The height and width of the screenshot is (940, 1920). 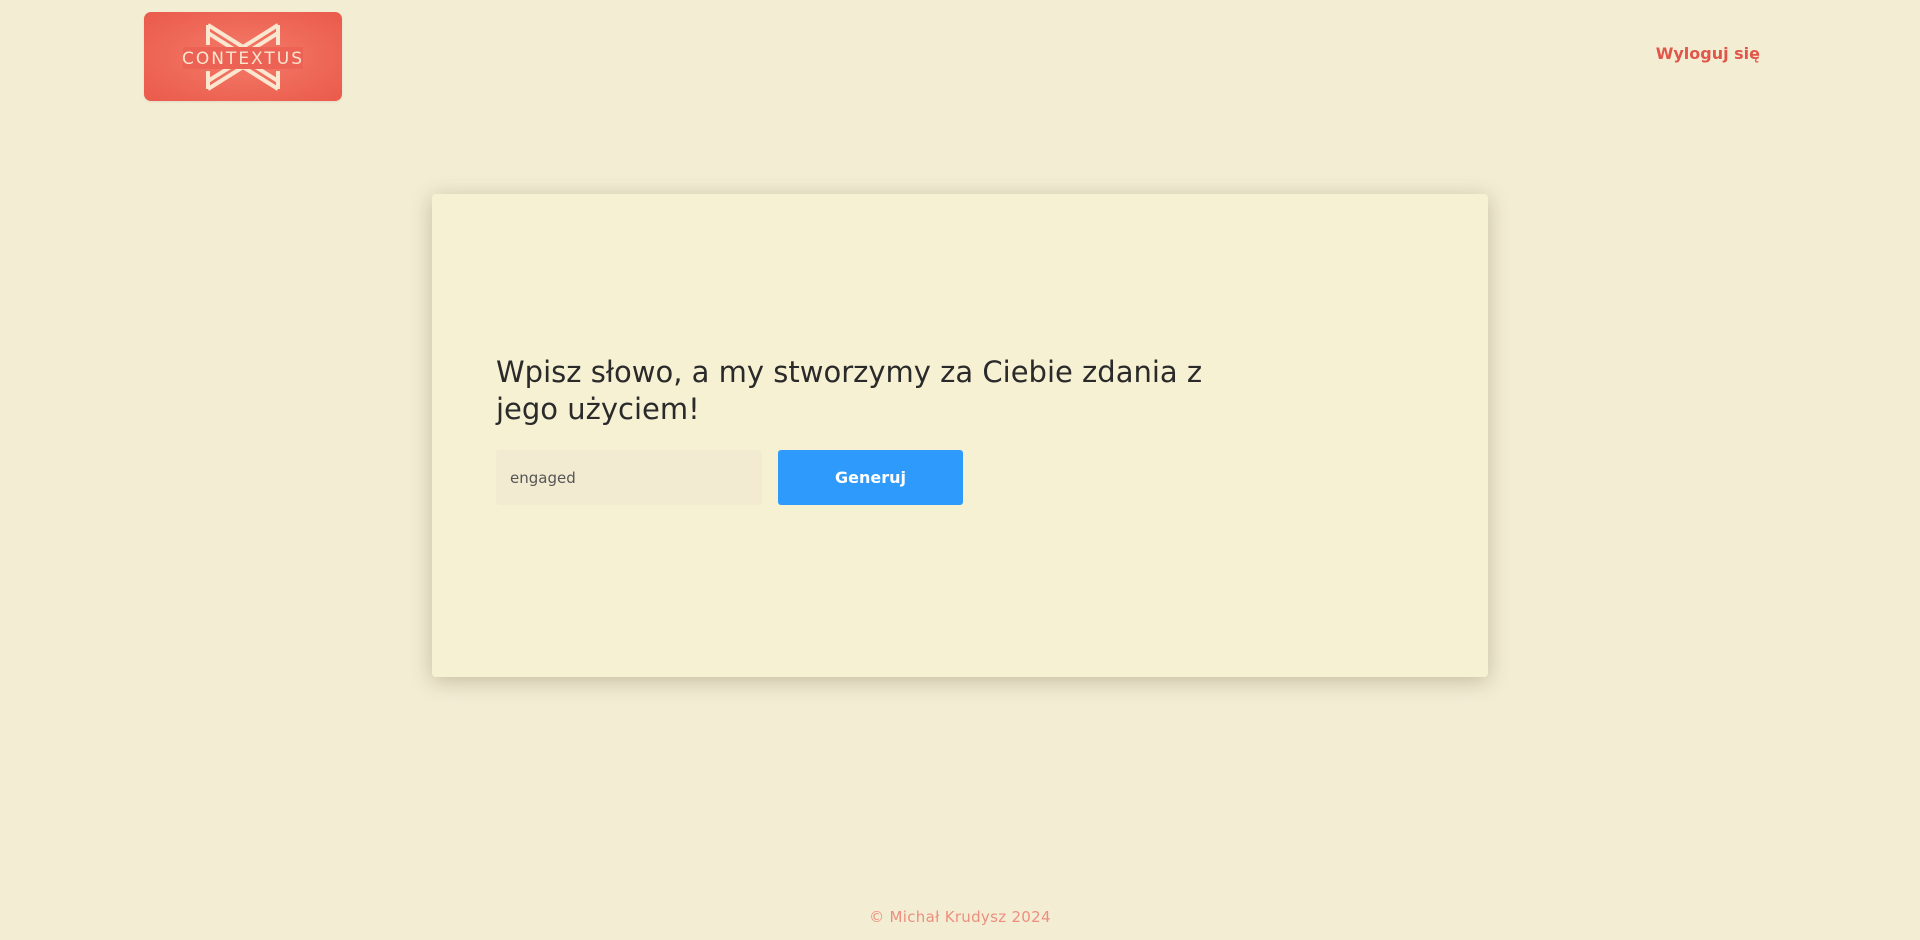 I want to click on footer-copyright: © Michał Krudysz 2024, so click(x=960, y=917).